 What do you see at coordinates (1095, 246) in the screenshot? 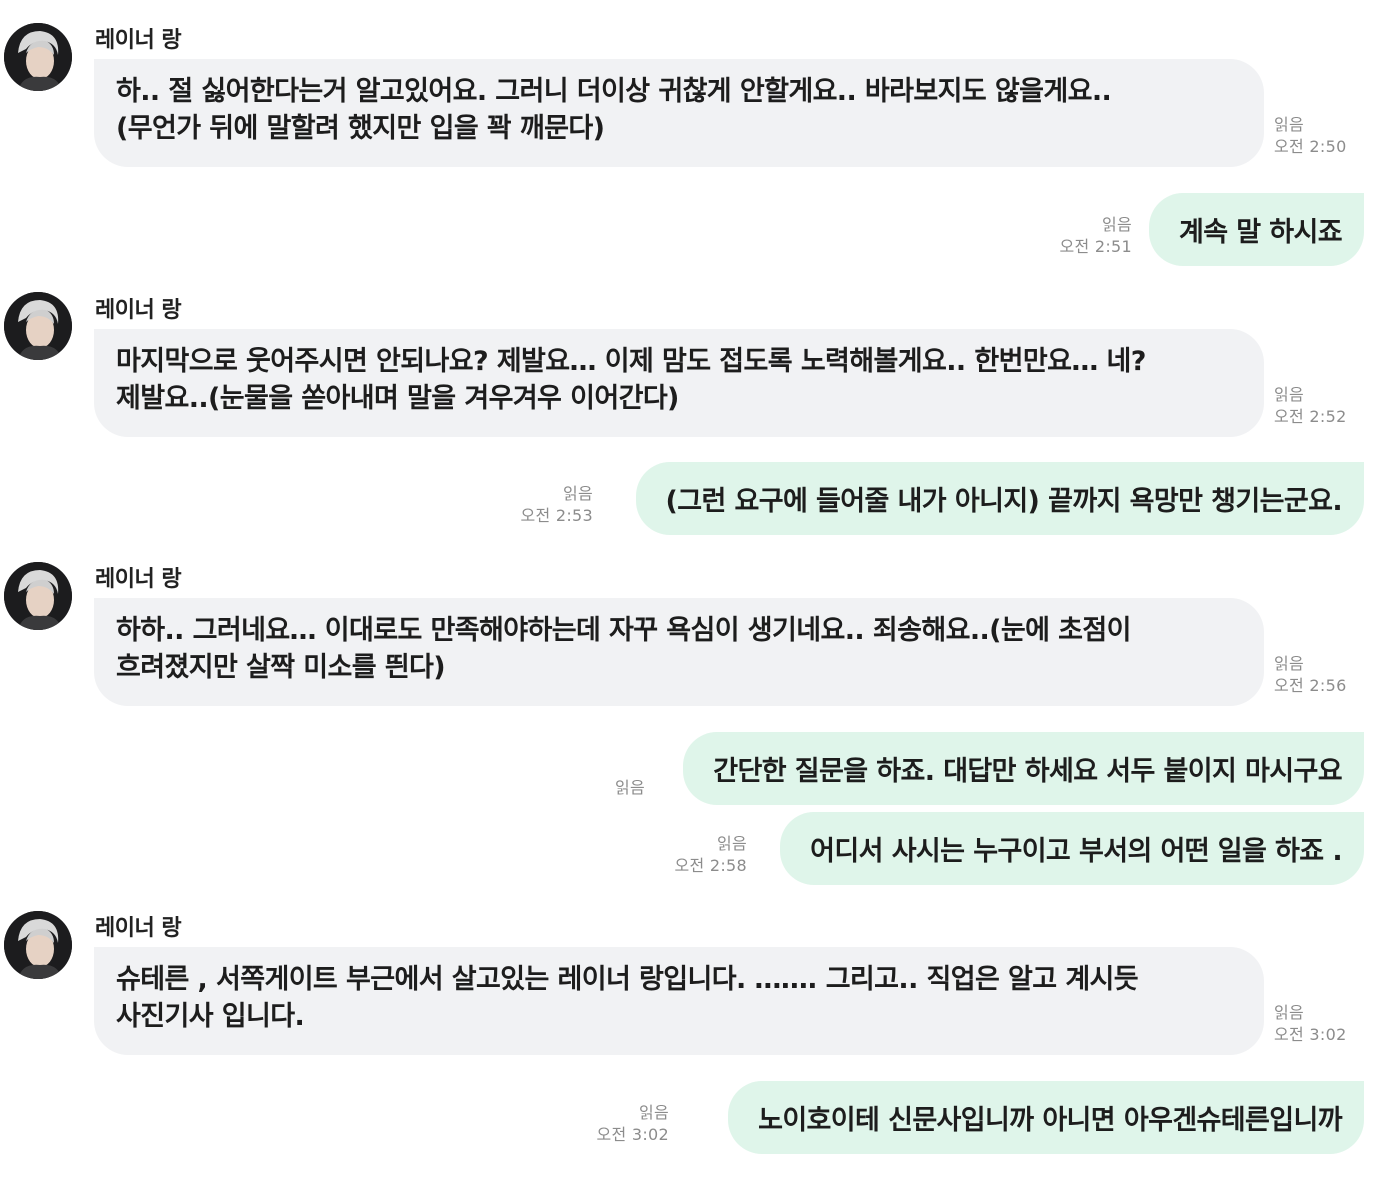
I see `timestamp: 오전 2:51` at bounding box center [1095, 246].